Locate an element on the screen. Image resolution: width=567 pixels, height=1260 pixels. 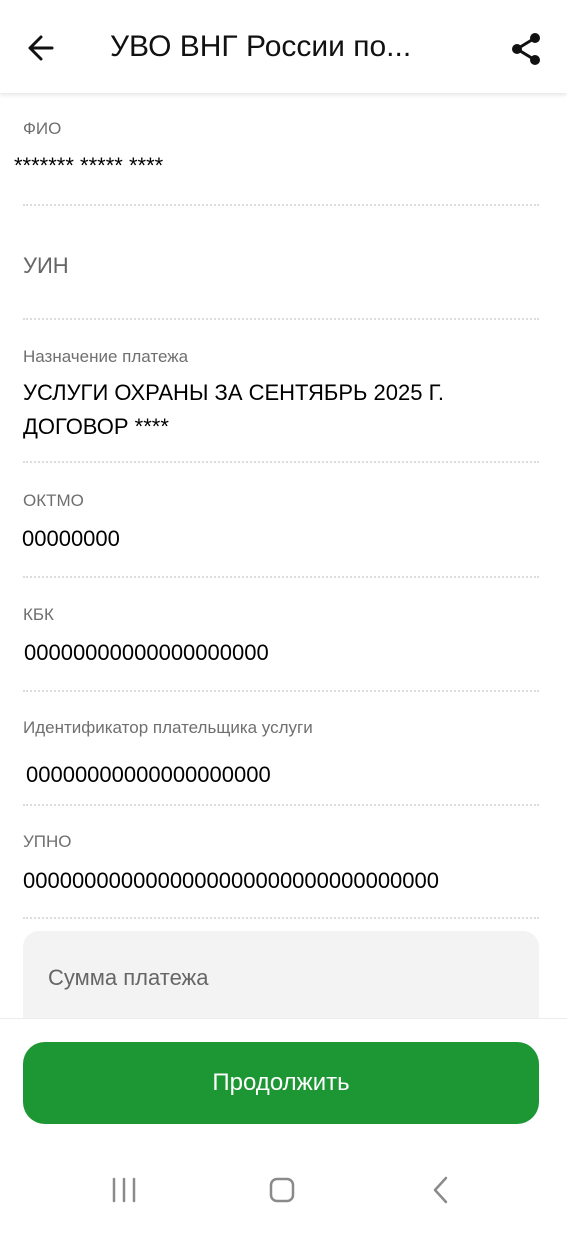
payer-id-label: Идентификатор плательщика услуги is located at coordinates (168, 727).